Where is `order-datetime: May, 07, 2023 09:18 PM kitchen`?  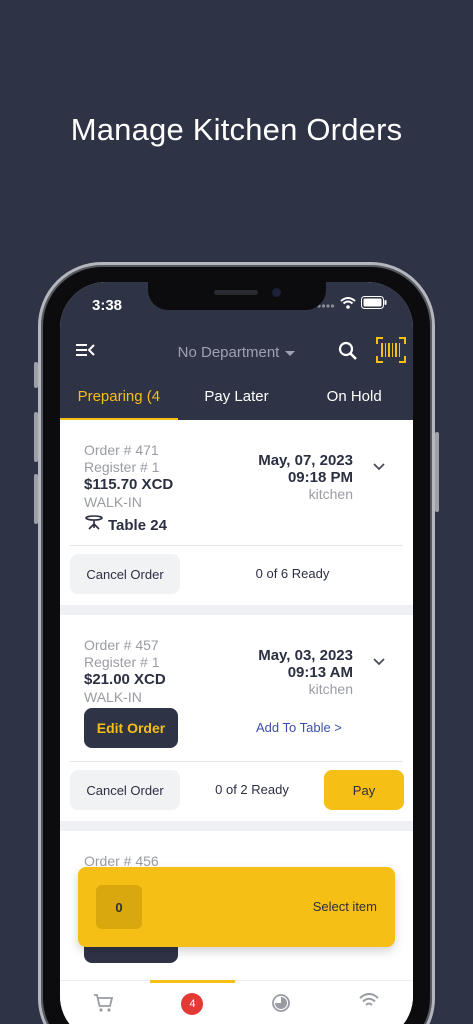 order-datetime: May, 07, 2023 09:18 PM kitchen is located at coordinates (305, 477).